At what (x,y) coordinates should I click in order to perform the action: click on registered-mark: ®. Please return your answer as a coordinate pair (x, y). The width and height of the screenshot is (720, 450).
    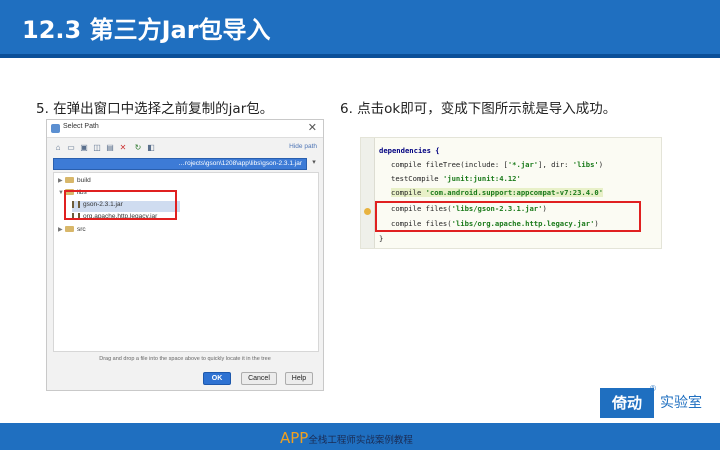
    Looking at the image, I should click on (653, 388).